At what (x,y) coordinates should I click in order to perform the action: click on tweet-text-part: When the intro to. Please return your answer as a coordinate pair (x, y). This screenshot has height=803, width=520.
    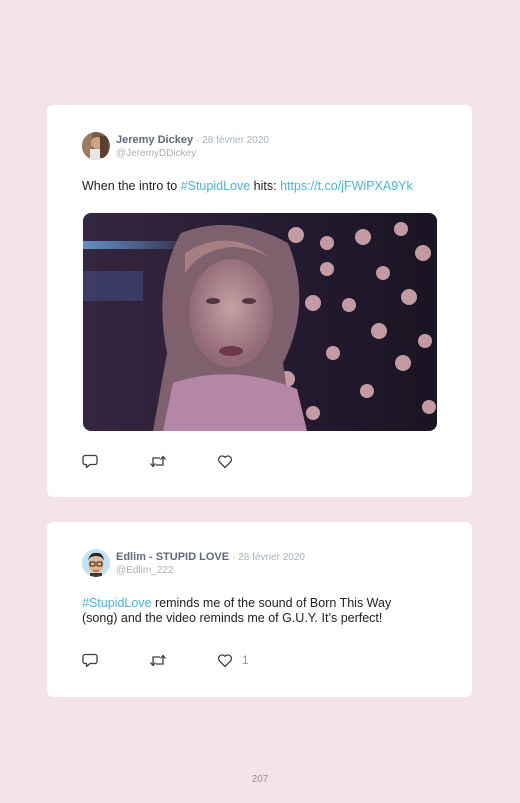
    Looking at the image, I should click on (131, 186).